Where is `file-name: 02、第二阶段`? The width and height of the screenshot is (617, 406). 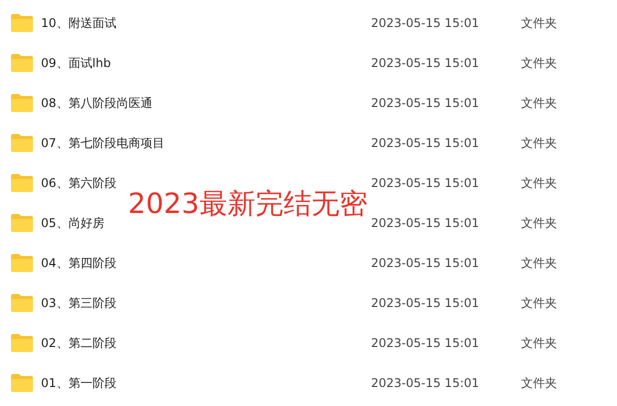
file-name: 02、第二阶段 is located at coordinates (206, 343).